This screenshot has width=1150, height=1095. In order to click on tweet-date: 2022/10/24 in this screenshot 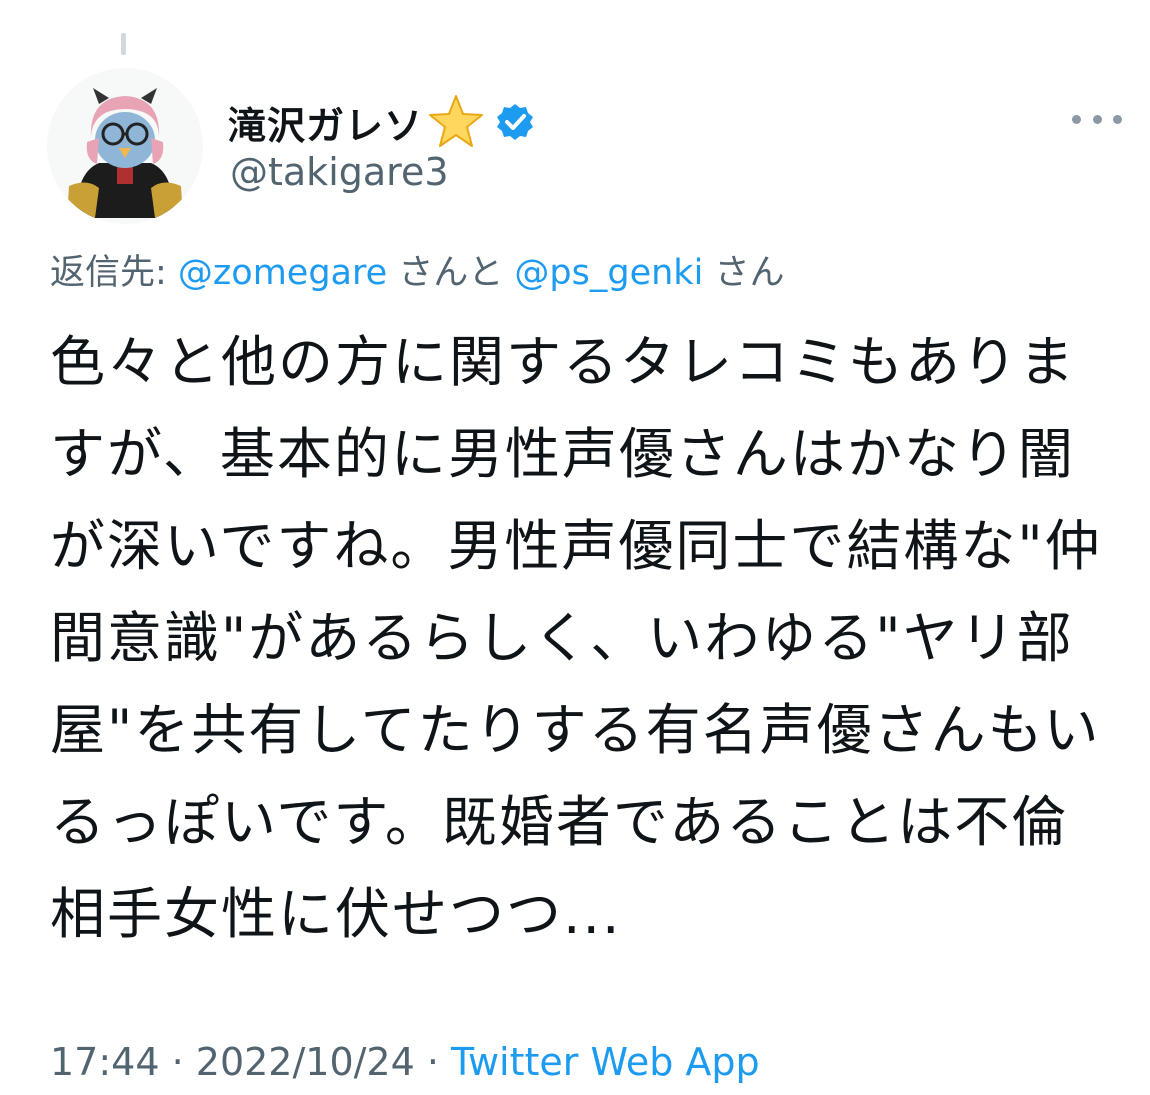, I will do `click(305, 1062)`.